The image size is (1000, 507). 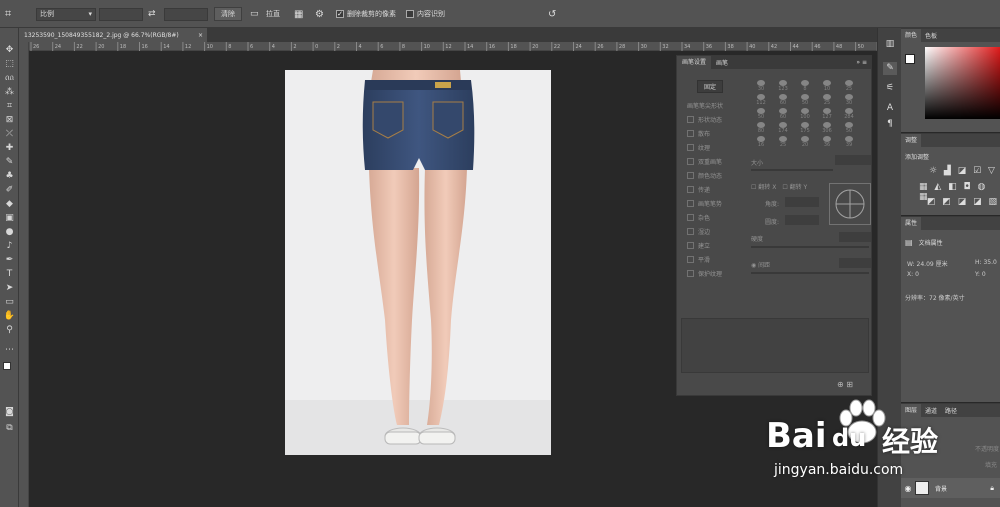 What do you see at coordinates (713, 147) in the screenshot?
I see `brush-option: 纹理` at bounding box center [713, 147].